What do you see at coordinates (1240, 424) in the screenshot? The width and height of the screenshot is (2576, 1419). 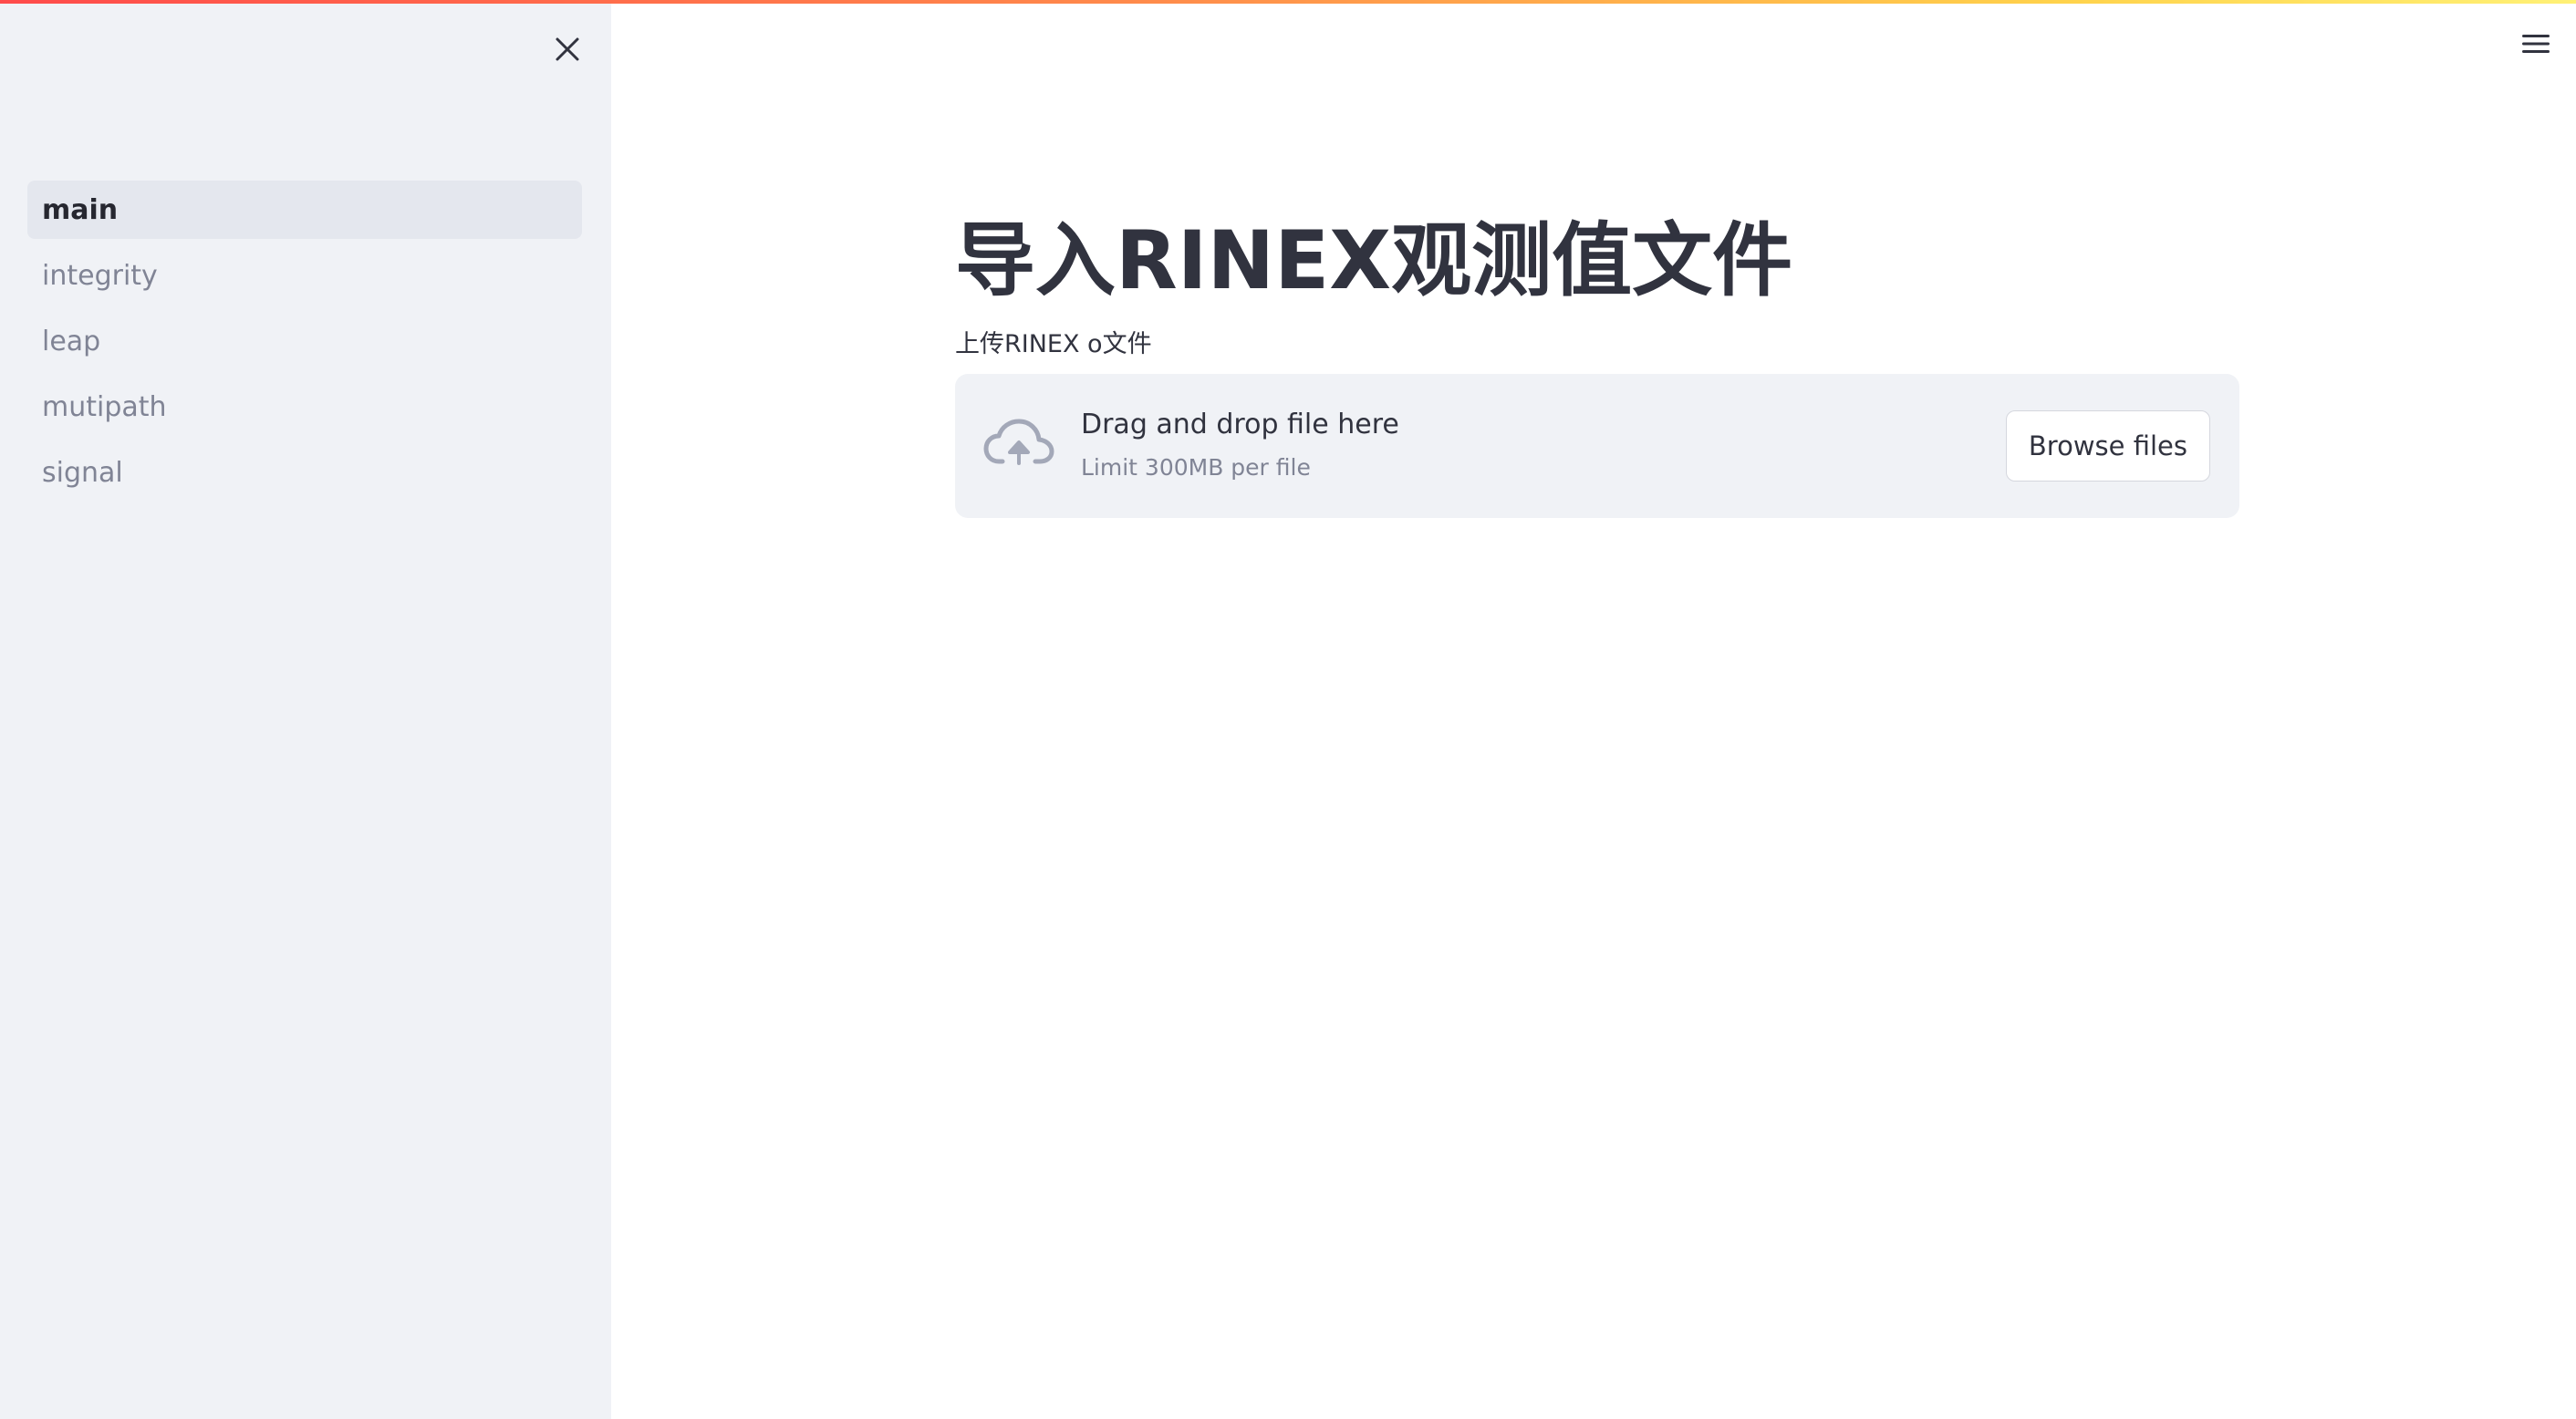 I see `dropzone-instruction: Drag and drop file here` at bounding box center [1240, 424].